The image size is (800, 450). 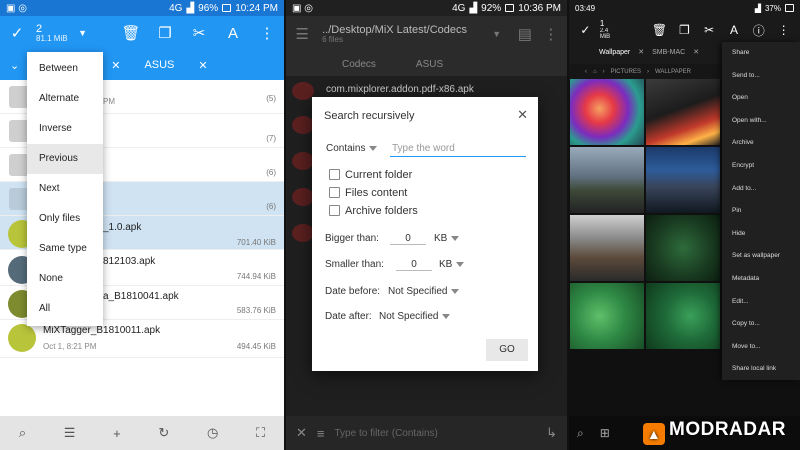 What do you see at coordinates (260, 433) in the screenshot?
I see `select-all-icon: ⛶` at bounding box center [260, 433].